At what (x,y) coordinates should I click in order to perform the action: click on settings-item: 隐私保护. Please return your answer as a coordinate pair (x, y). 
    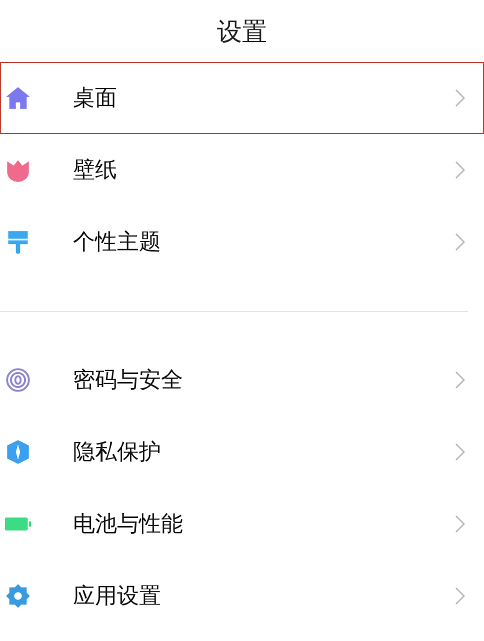
    Looking at the image, I should click on (242, 452).